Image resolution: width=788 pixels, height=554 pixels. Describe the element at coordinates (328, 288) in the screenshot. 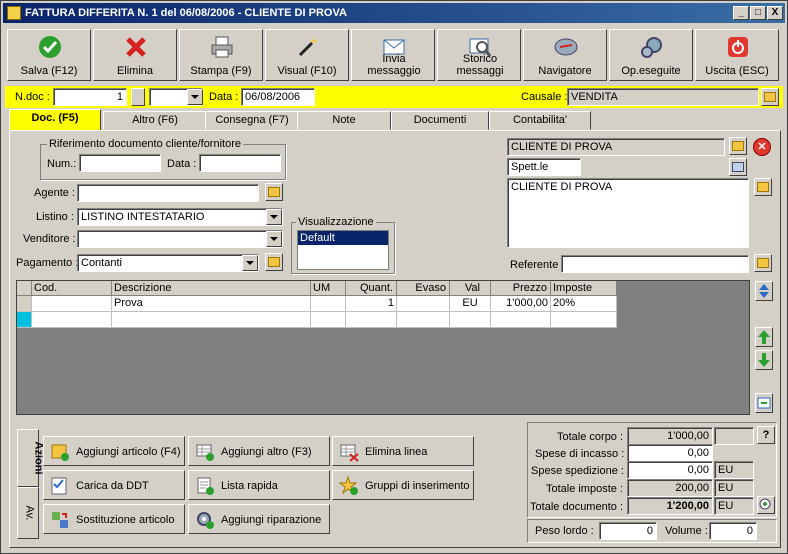

I see `column-header: UM` at that location.